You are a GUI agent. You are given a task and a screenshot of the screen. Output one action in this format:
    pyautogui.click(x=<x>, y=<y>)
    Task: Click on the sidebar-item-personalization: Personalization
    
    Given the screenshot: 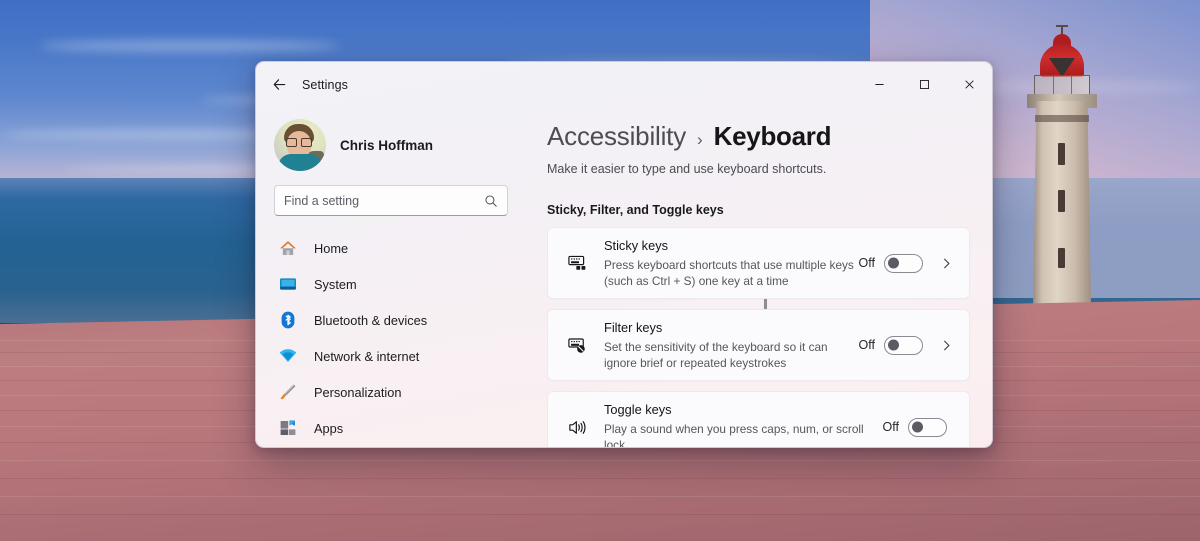 What is the action you would take?
    pyautogui.click(x=385, y=392)
    